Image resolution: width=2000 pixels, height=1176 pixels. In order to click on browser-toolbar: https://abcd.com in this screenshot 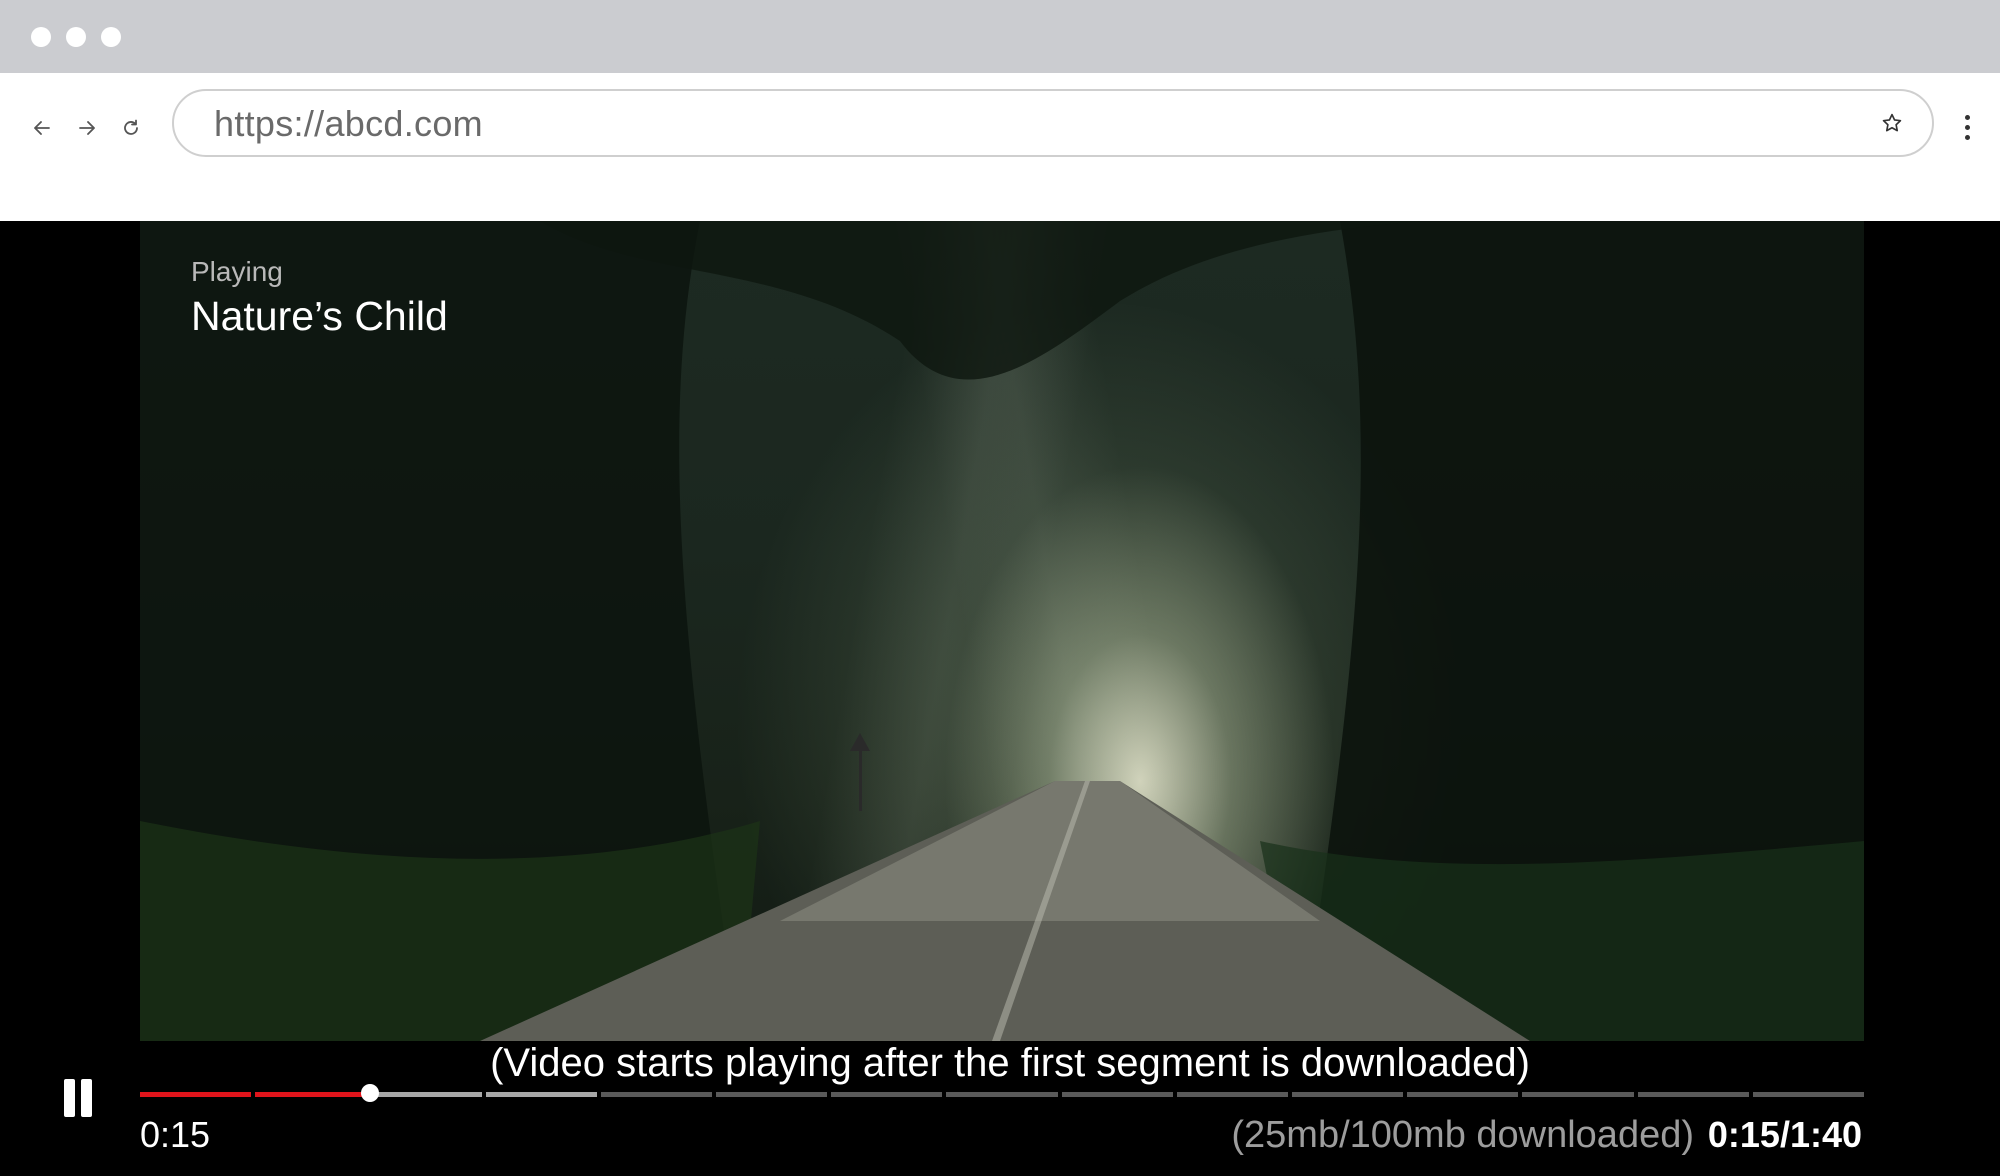, I will do `click(1000, 147)`.